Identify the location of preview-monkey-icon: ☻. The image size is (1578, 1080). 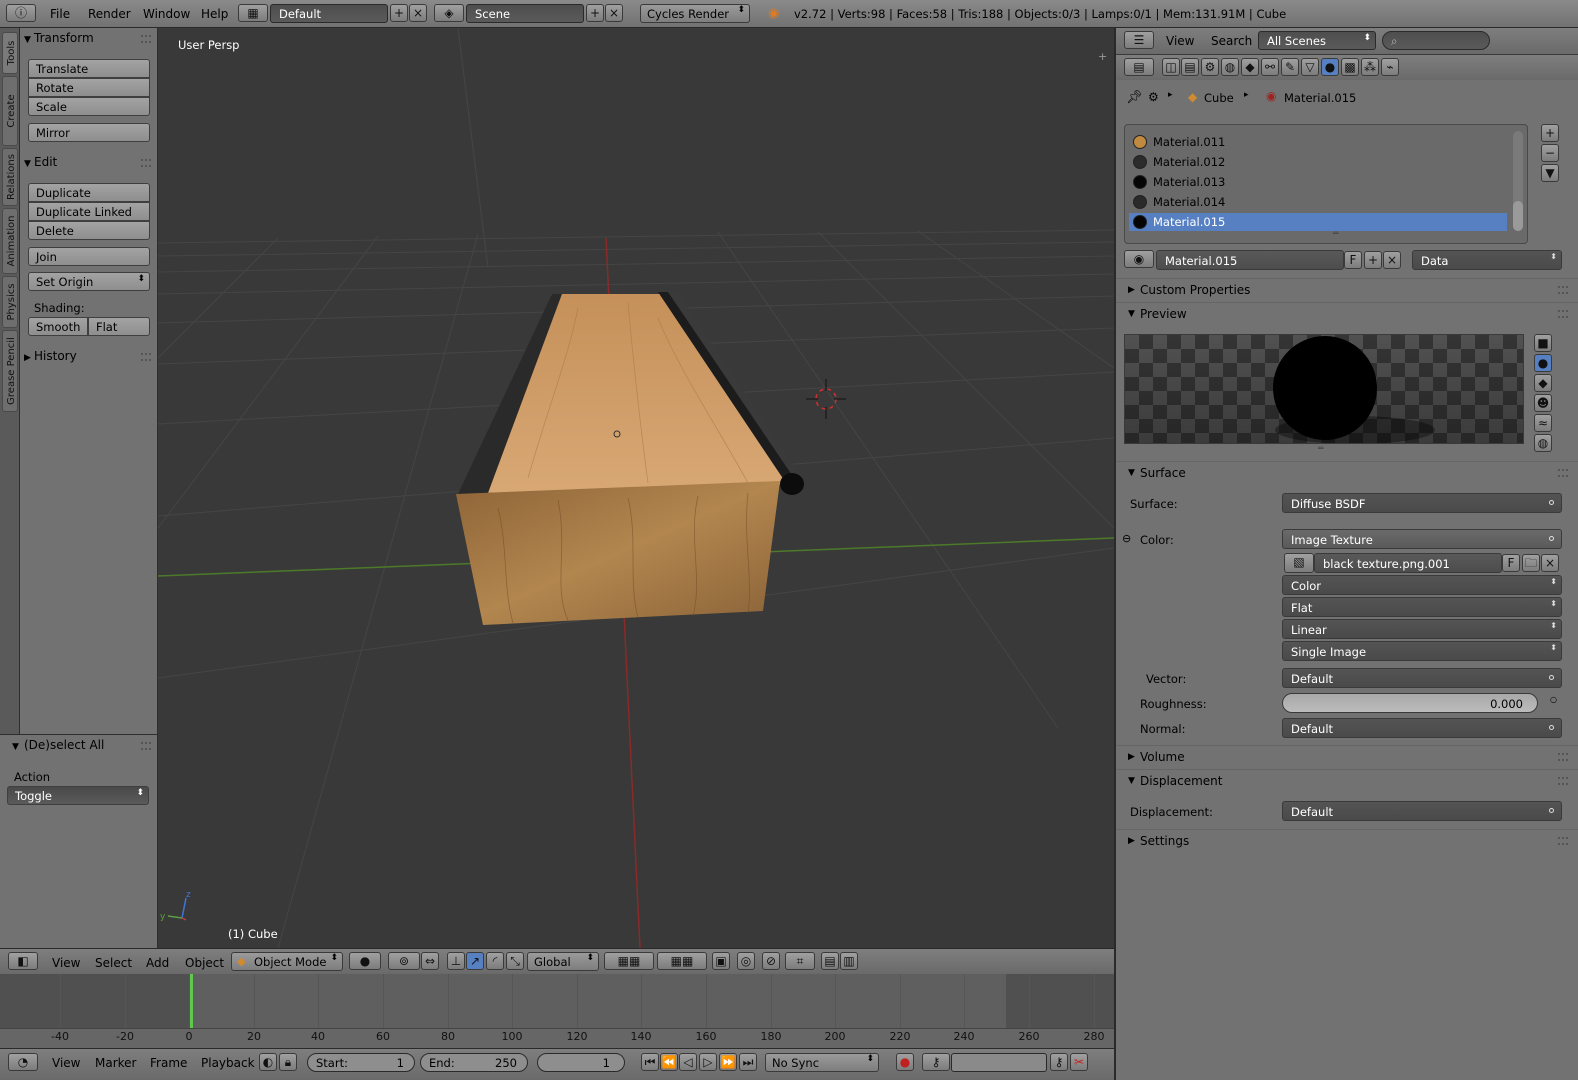
(1543, 403).